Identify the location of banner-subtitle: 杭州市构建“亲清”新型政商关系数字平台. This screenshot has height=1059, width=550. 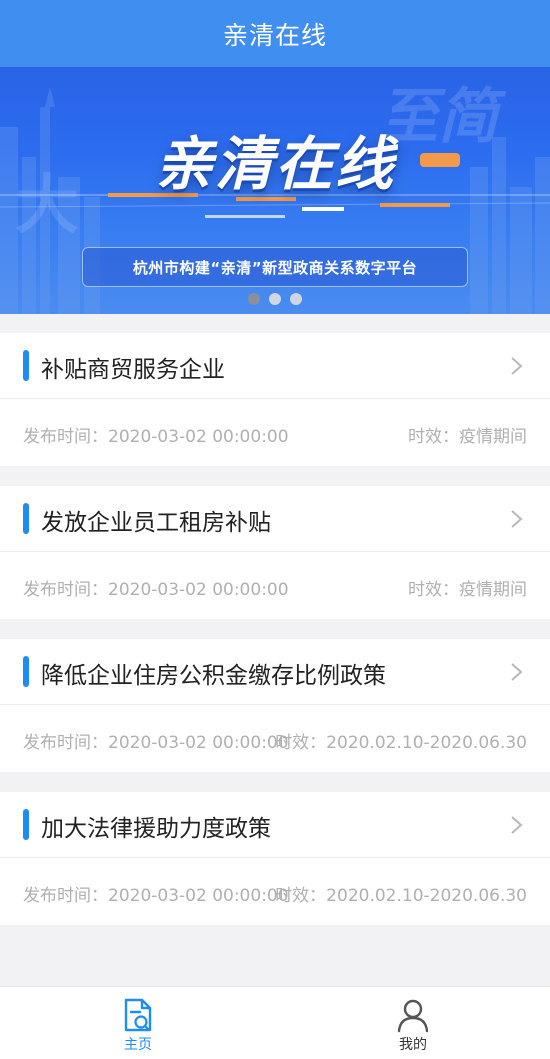
(275, 267).